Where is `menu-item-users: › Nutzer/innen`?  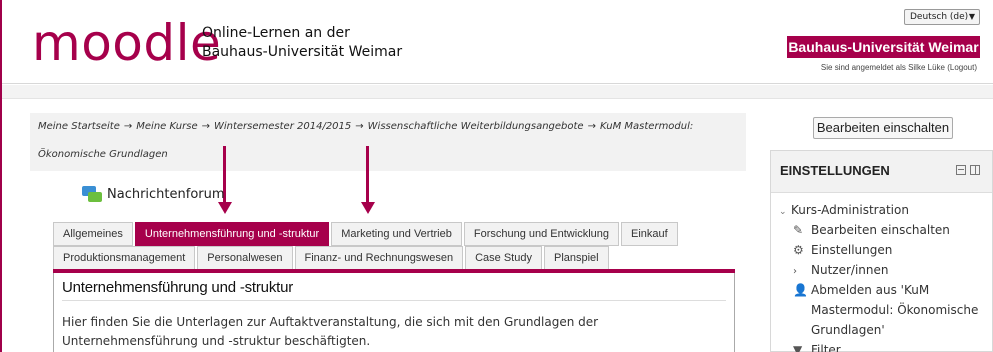 menu-item-users: › Nutzer/innen is located at coordinates (840, 271).